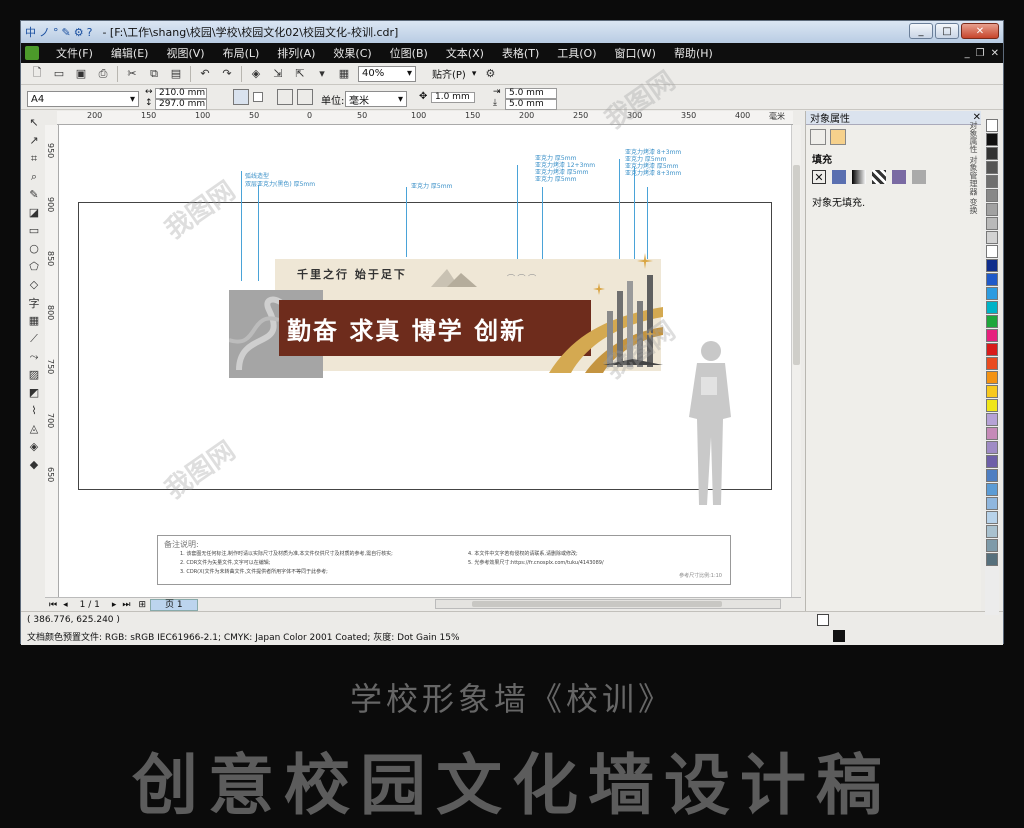 The height and width of the screenshot is (828, 1024). Describe the element at coordinates (34, 410) in the screenshot. I see `eyedropper-icon: ⌇` at that location.